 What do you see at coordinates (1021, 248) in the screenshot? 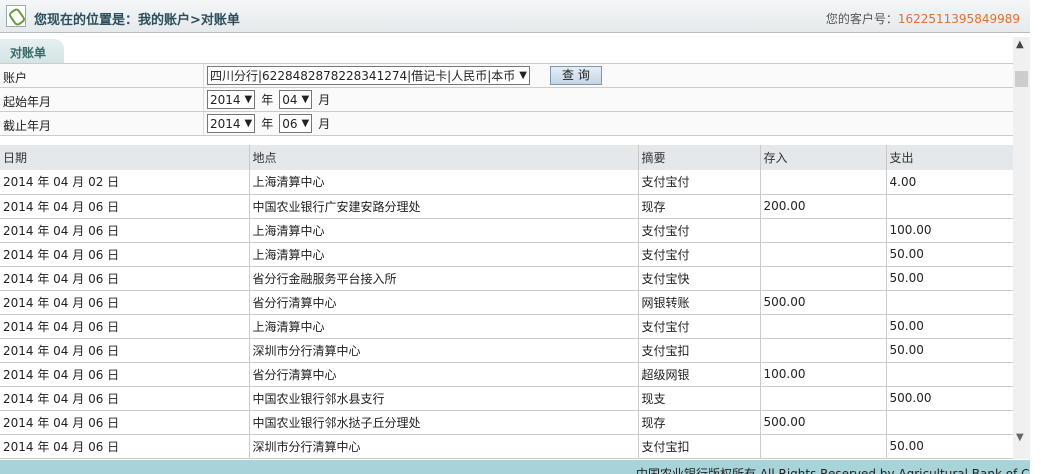
I see `scrollbar: ▲ ▼` at bounding box center [1021, 248].